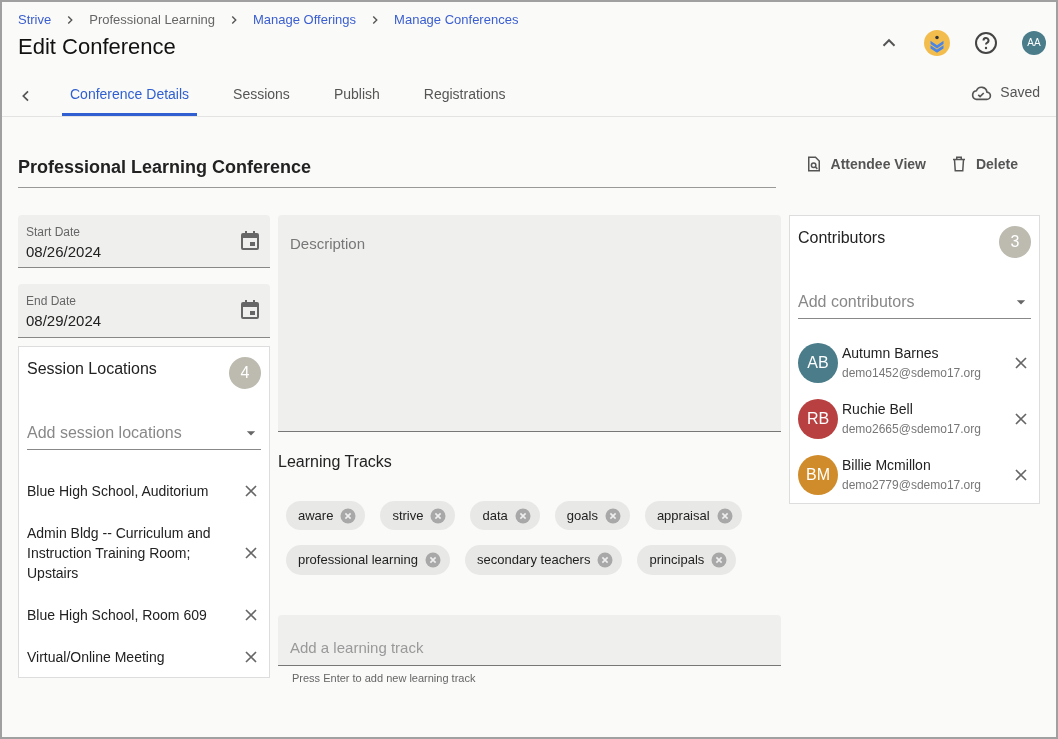  Describe the element at coordinates (677, 560) in the screenshot. I see `chip-label: principals` at that location.